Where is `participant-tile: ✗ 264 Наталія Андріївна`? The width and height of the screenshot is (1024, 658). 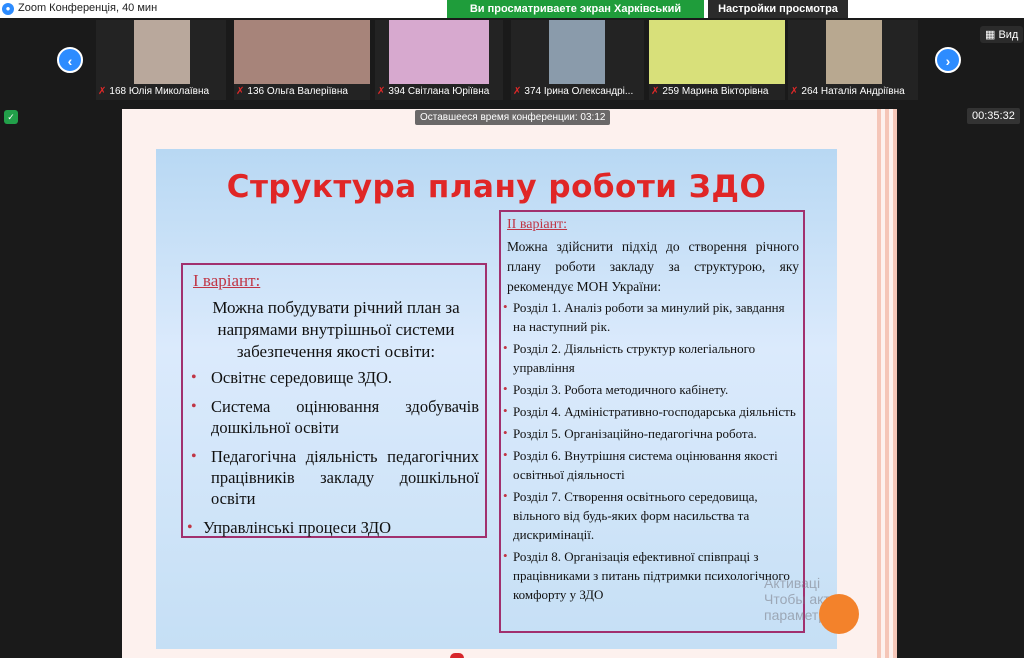
participant-tile: ✗ 264 Наталія Андріївна is located at coordinates (853, 60).